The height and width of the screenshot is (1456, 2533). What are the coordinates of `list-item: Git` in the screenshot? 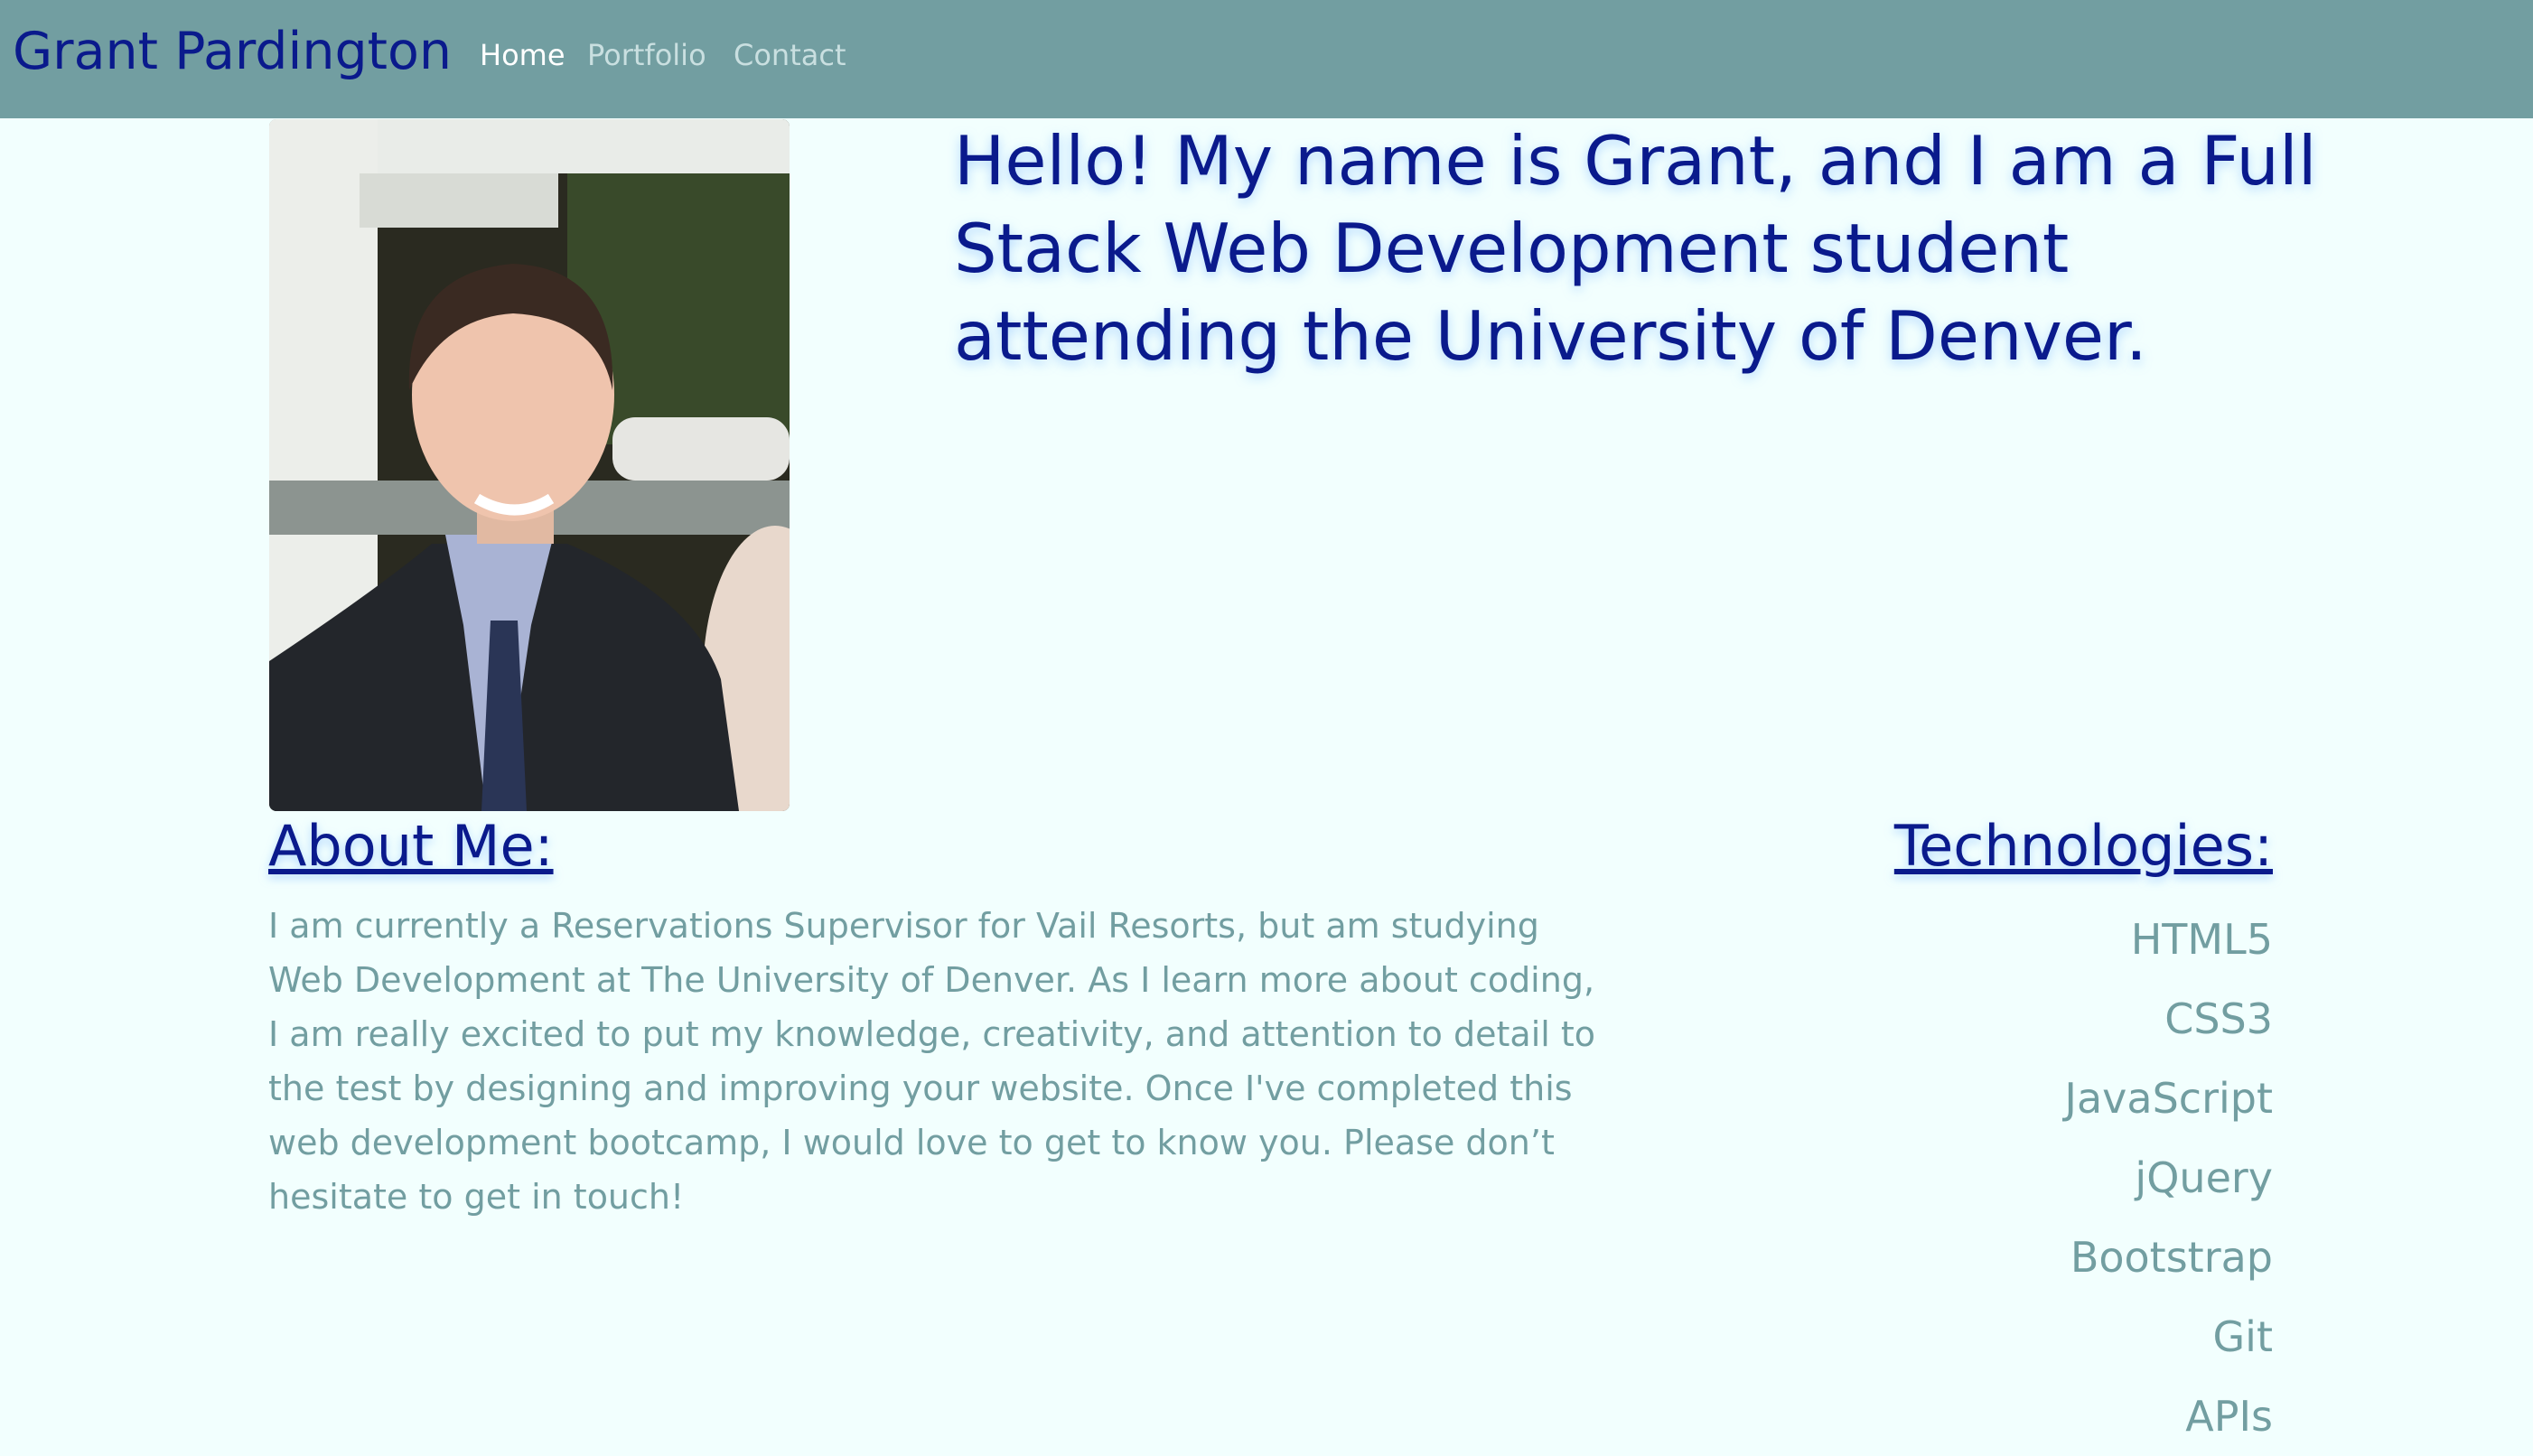 It's located at (2243, 1336).